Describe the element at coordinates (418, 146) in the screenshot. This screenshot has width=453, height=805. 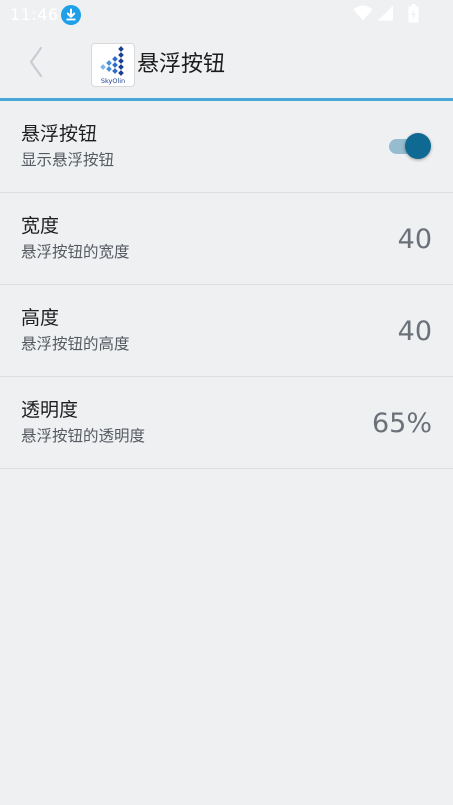
I see `toggle-thumb` at that location.